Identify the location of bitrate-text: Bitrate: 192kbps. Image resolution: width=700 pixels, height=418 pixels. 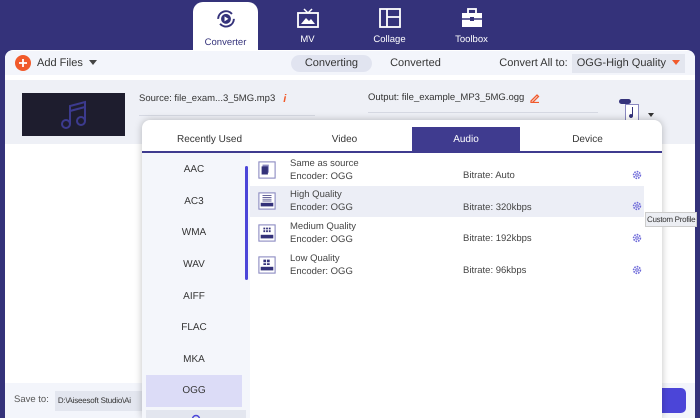
(497, 239).